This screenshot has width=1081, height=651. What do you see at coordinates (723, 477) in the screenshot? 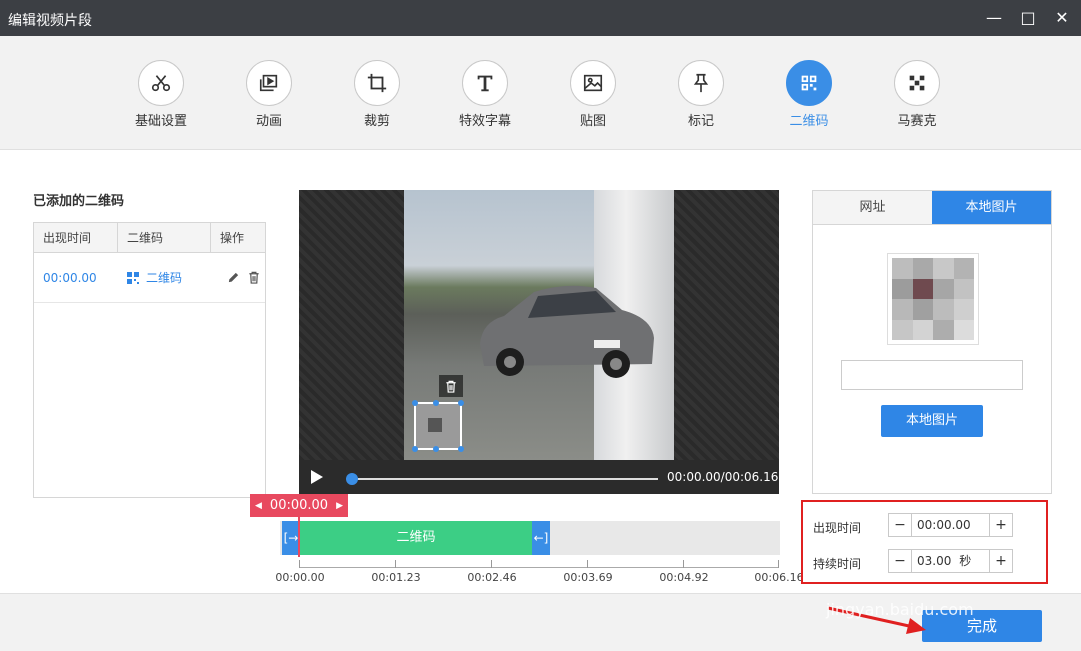
I see `time-readout: 00:00.00/00:06.16` at bounding box center [723, 477].